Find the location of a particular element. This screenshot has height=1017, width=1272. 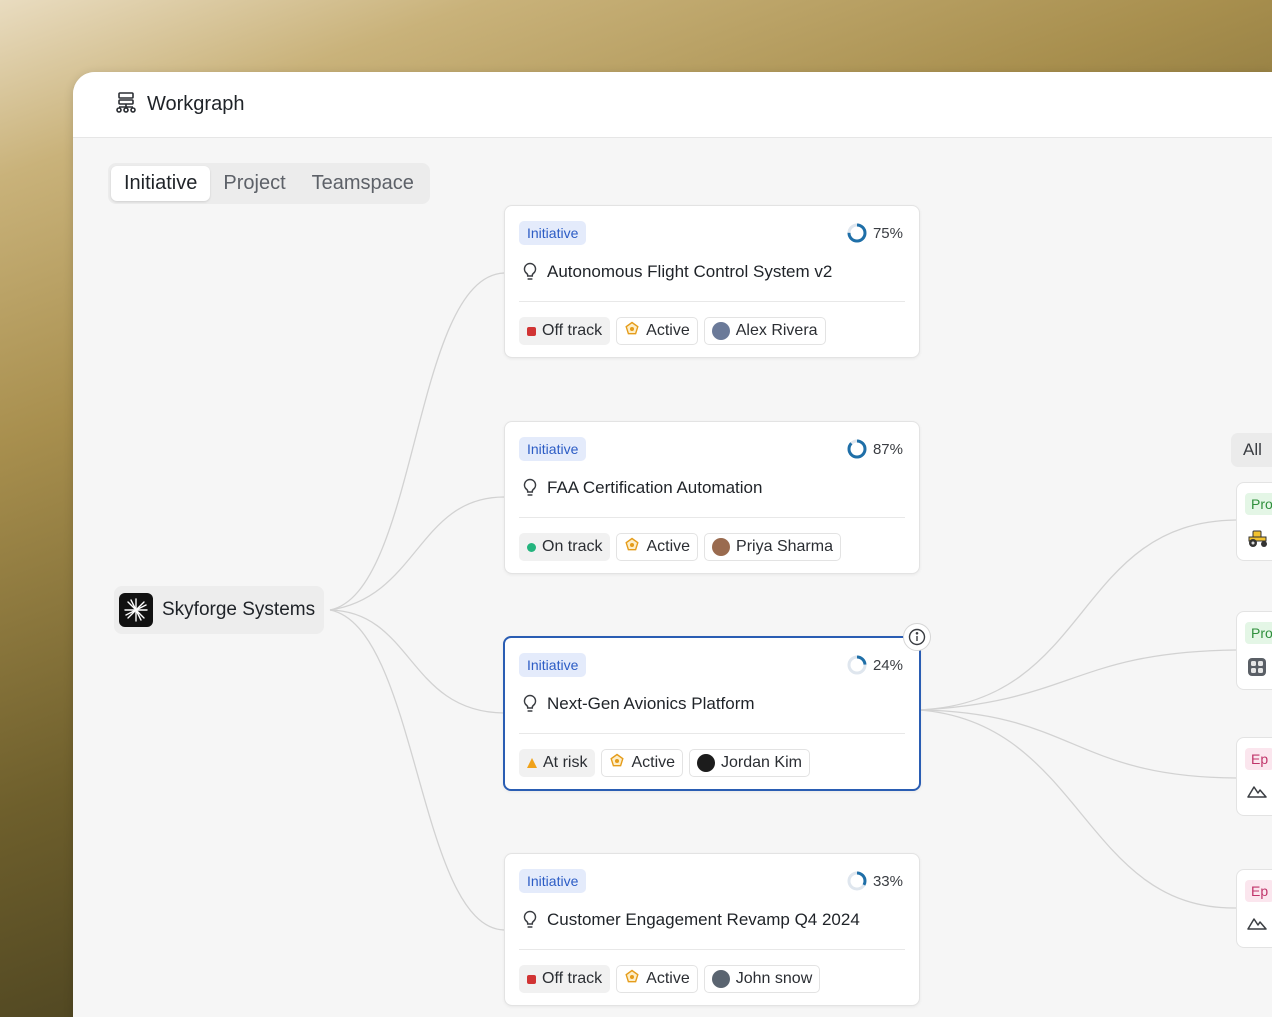

owner-chip: Alex Rivera is located at coordinates (764, 331).